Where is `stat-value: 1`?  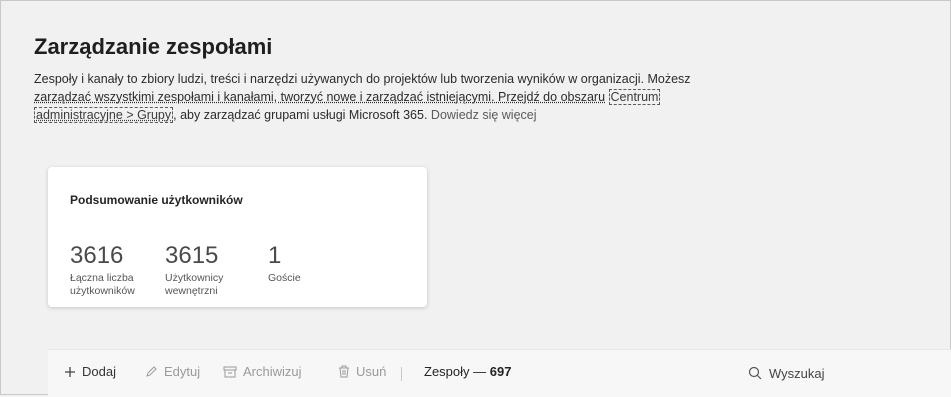 stat-value: 1 is located at coordinates (275, 255).